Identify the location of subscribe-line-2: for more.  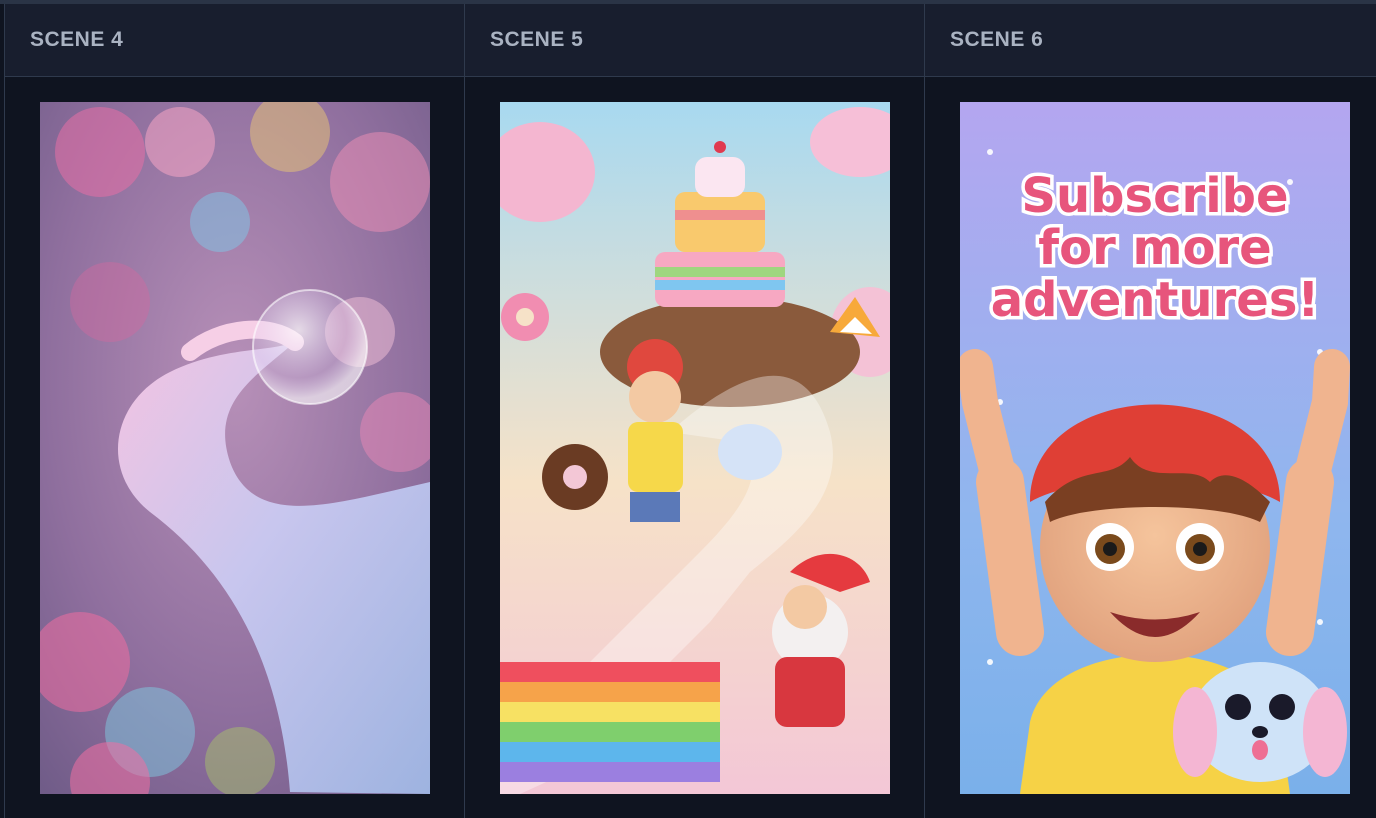
(1154, 248).